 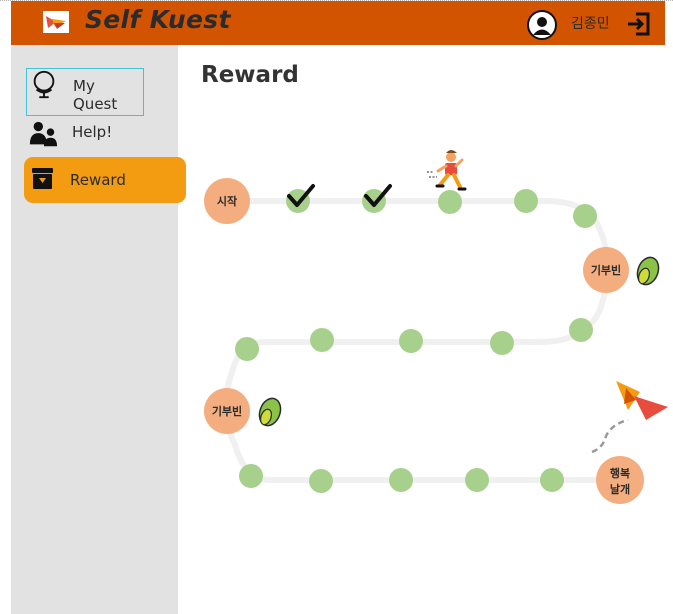 I want to click on app-name: Self Kuest, so click(x=158, y=19).